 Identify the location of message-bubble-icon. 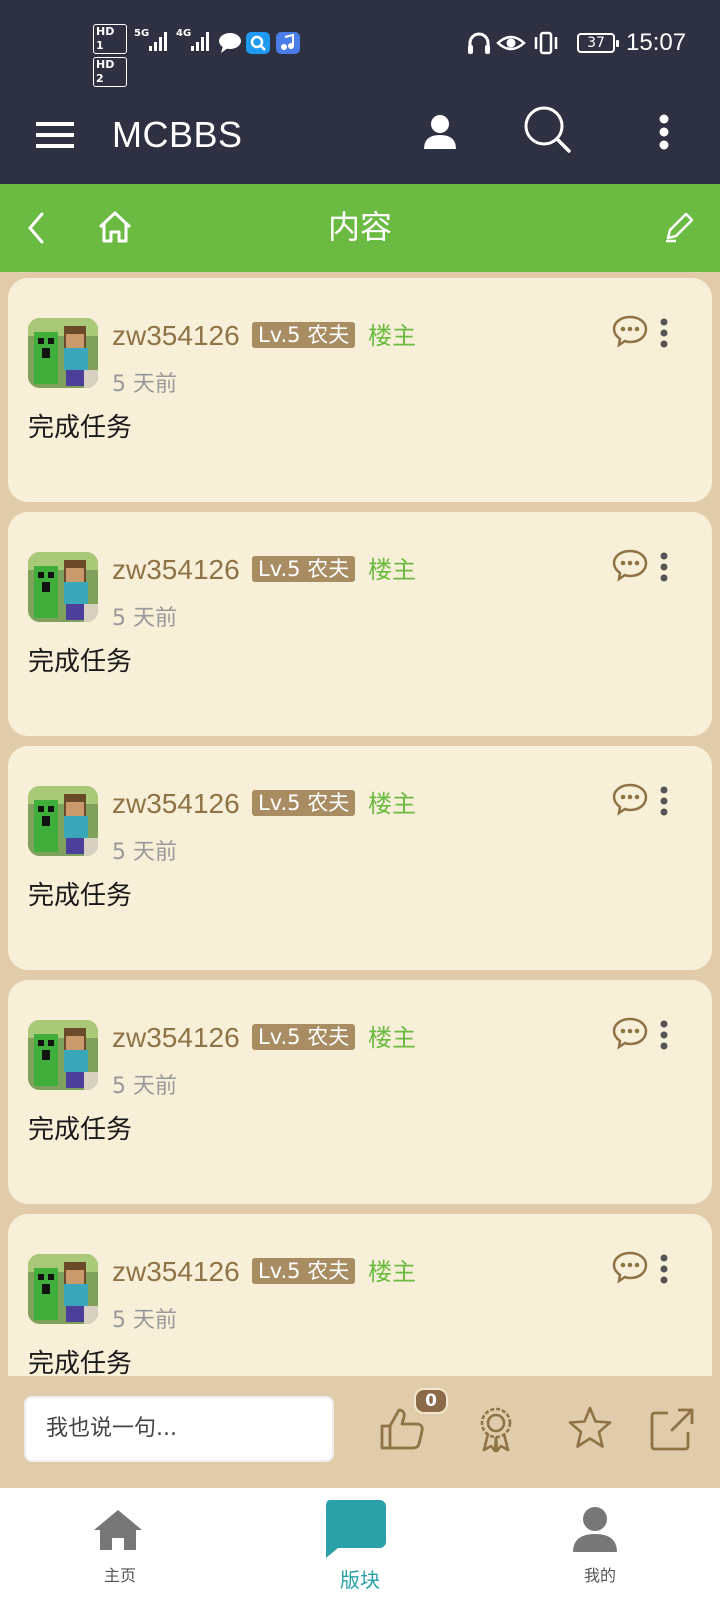
(230, 43).